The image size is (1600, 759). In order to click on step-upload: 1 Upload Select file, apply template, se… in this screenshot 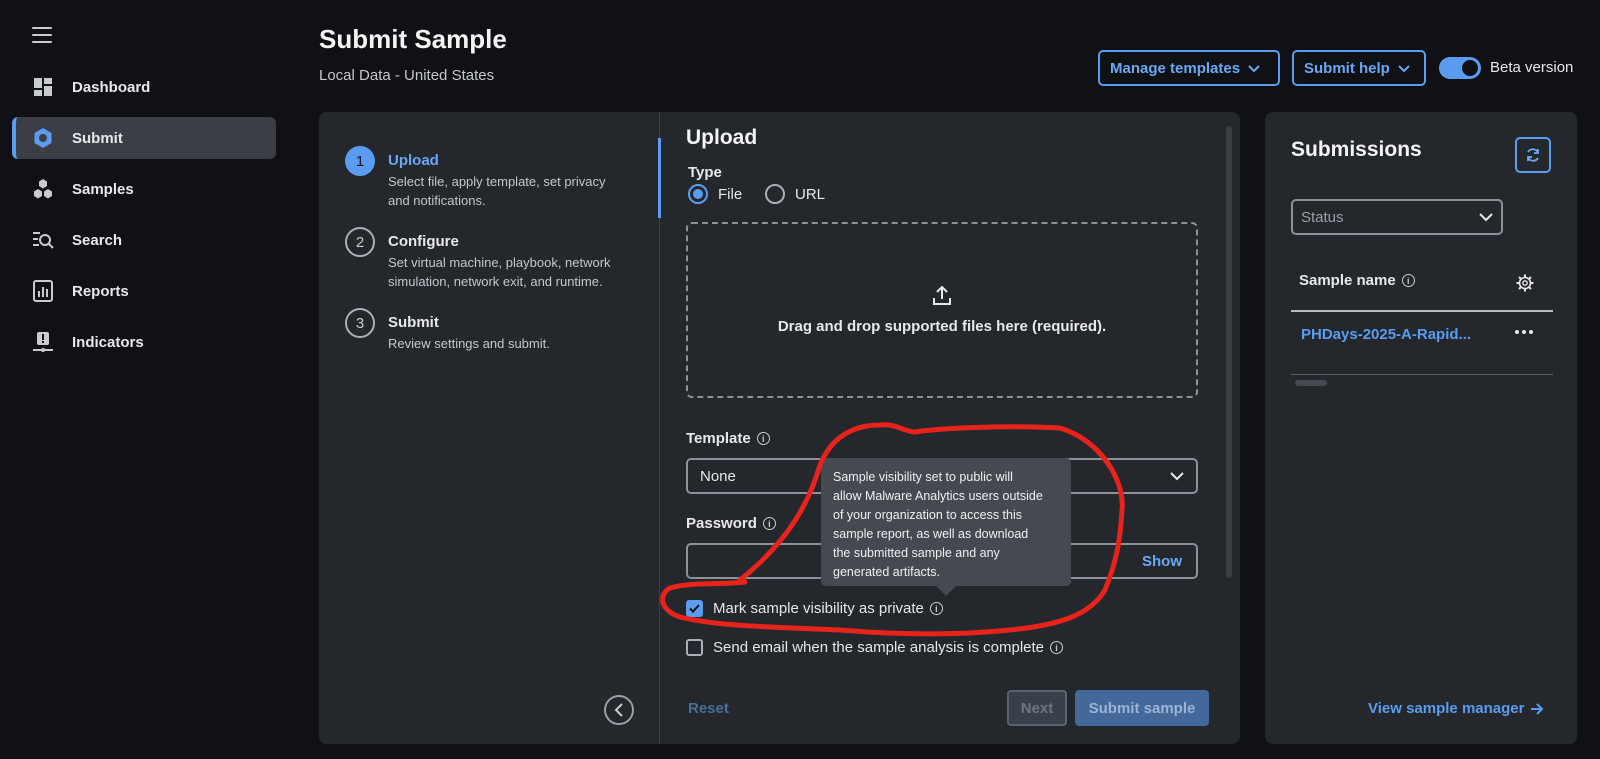, I will do `click(486, 178)`.